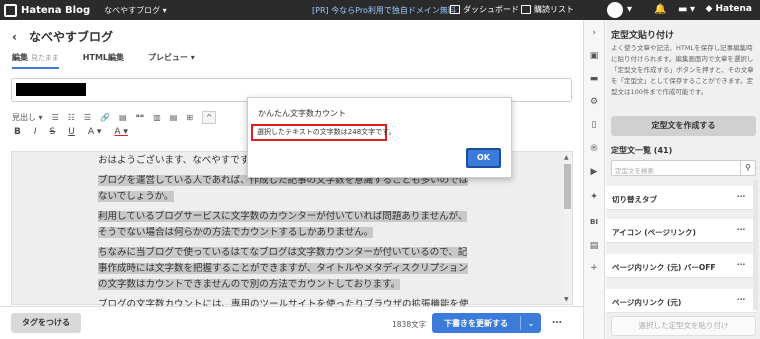 The width and height of the screenshot is (760, 339). What do you see at coordinates (135, 10) in the screenshot?
I see `blog-menu: なべやすブログ ▾` at bounding box center [135, 10].